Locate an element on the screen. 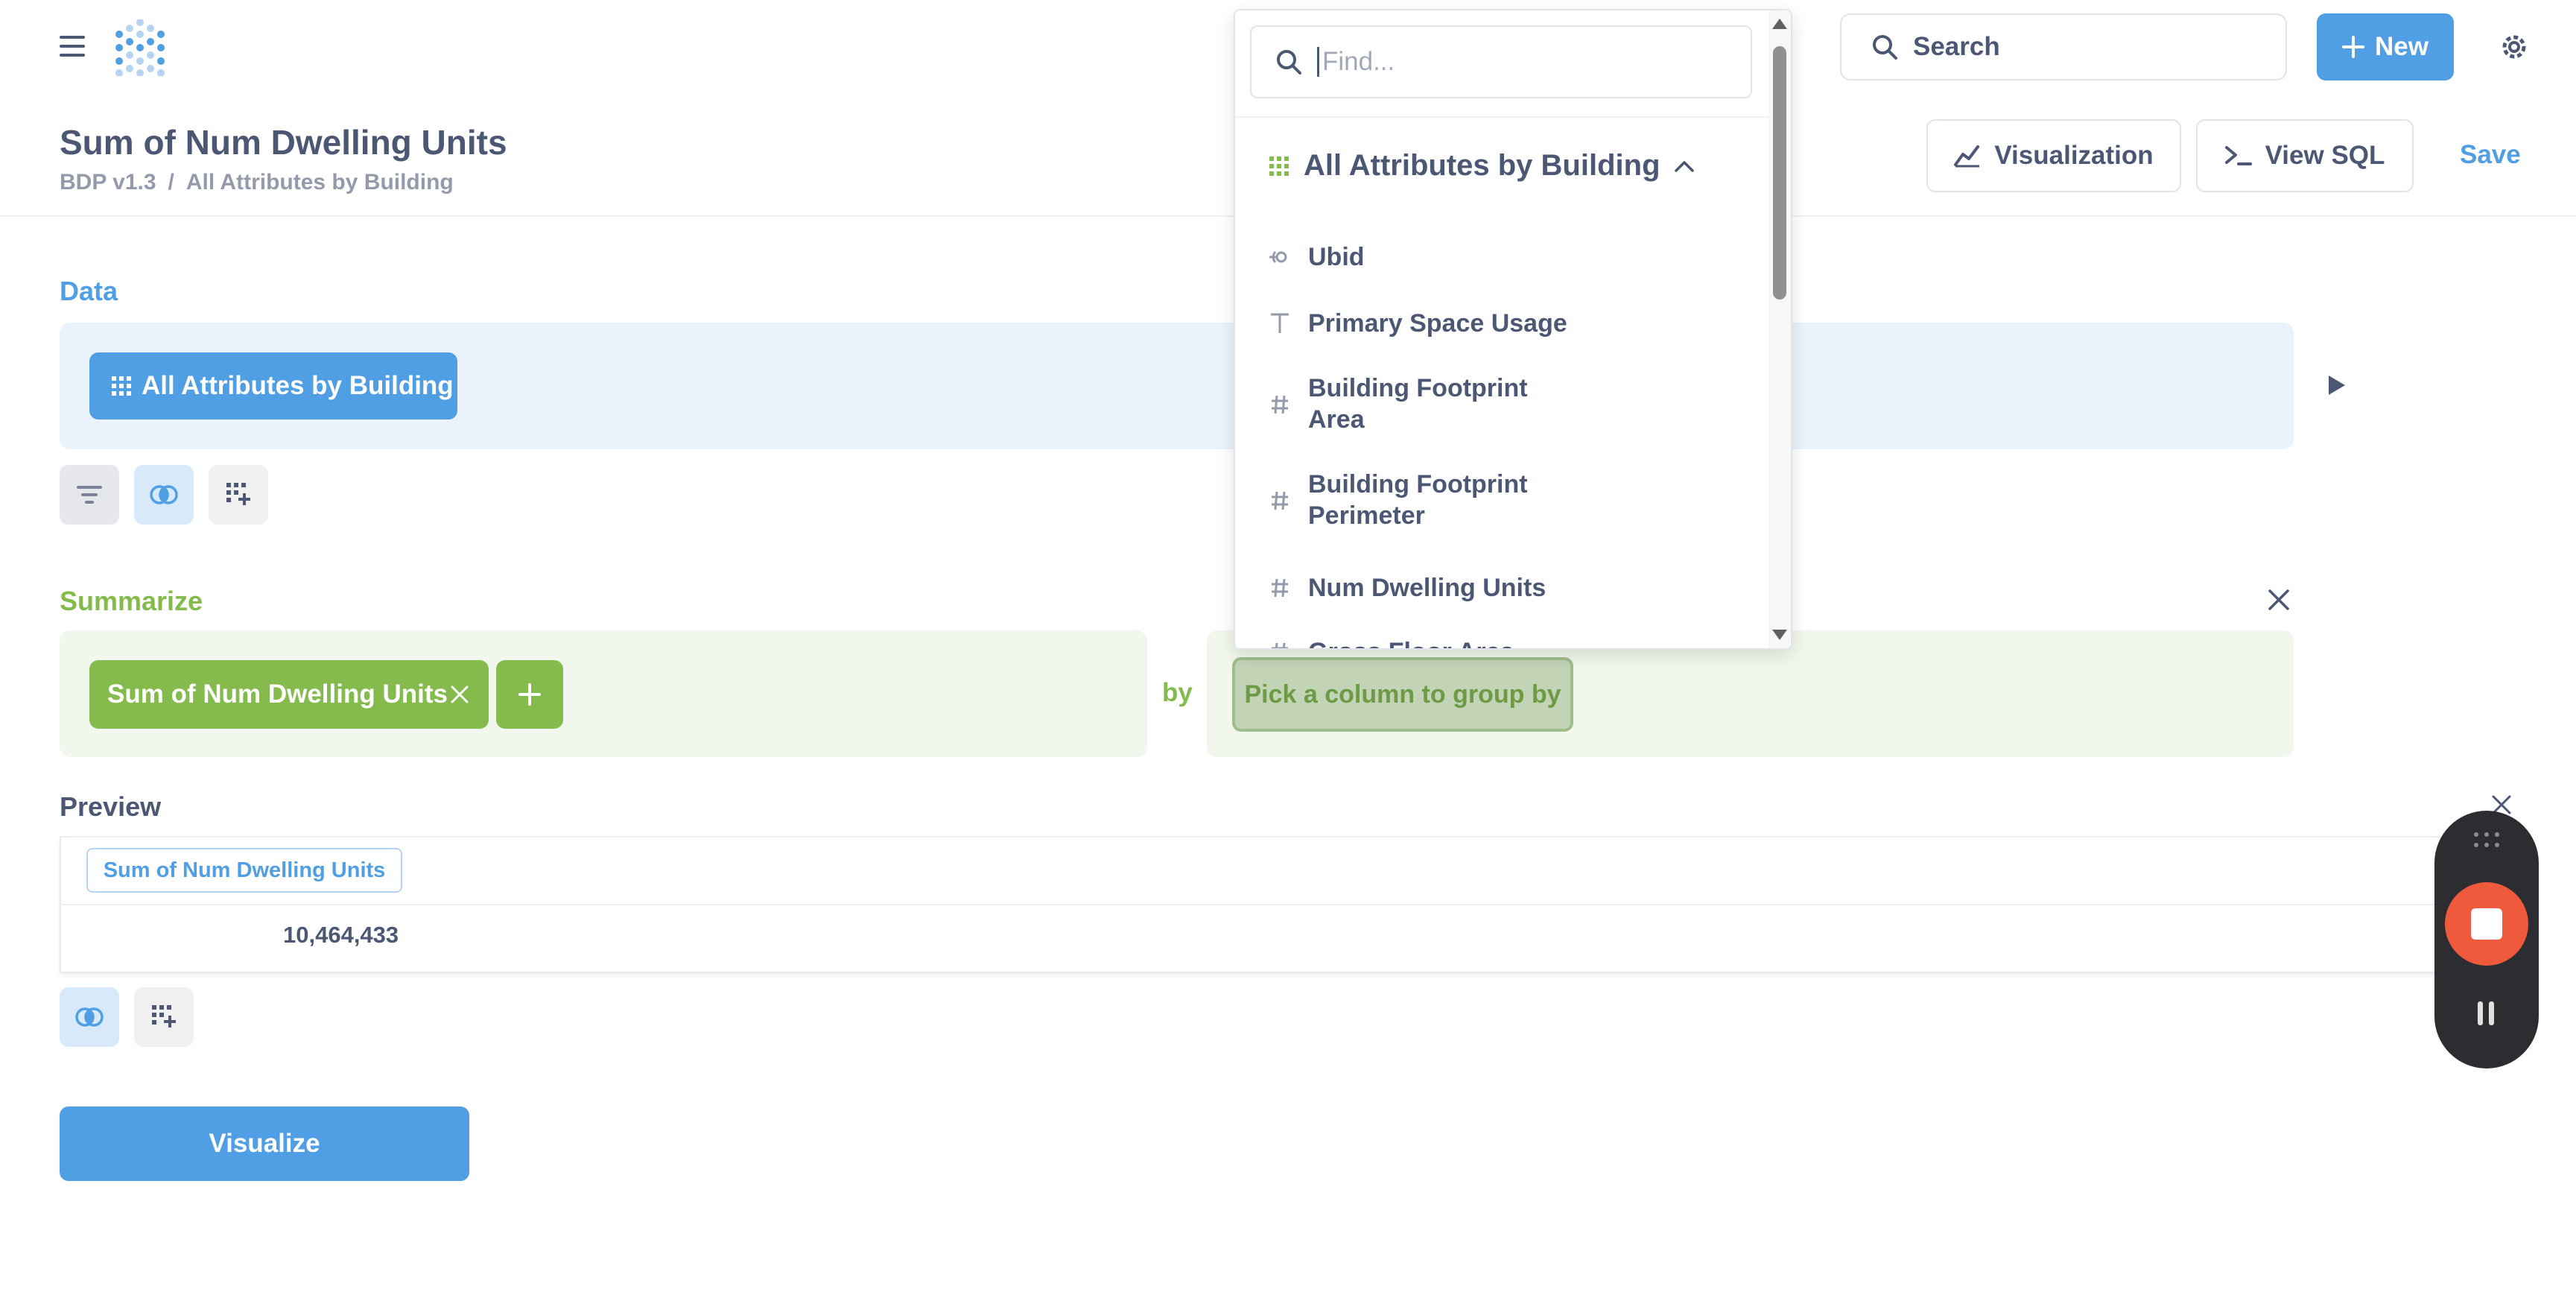 The height and width of the screenshot is (1295, 2576). terminal-icon is located at coordinates (2238, 156).